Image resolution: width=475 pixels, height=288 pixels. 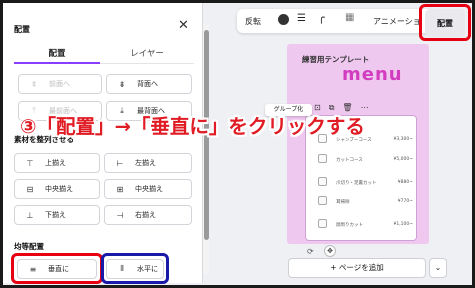 I want to click on align-right-icon: ⊣, so click(x=120, y=215).